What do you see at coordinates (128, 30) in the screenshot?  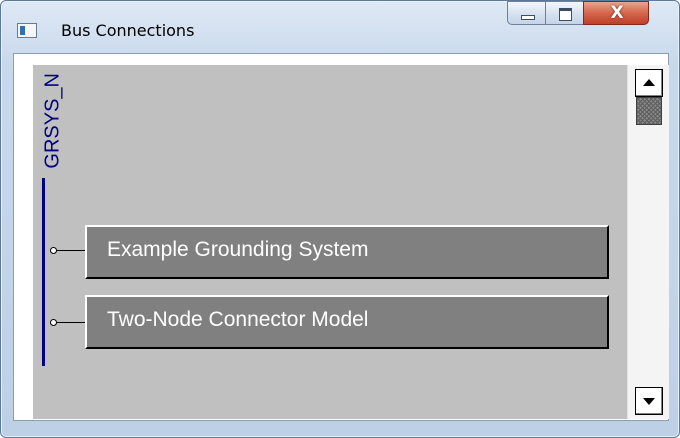 I see `window-title: Bus Connections` at bounding box center [128, 30].